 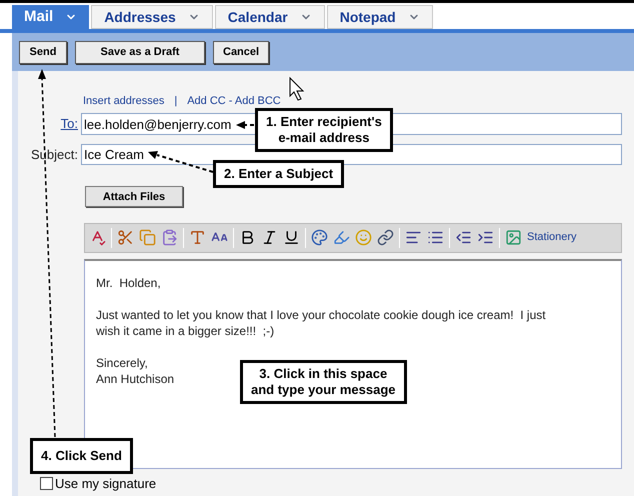 What do you see at coordinates (323, 382) in the screenshot?
I see `step-tooltip: 3. Click in this space and type your message` at bounding box center [323, 382].